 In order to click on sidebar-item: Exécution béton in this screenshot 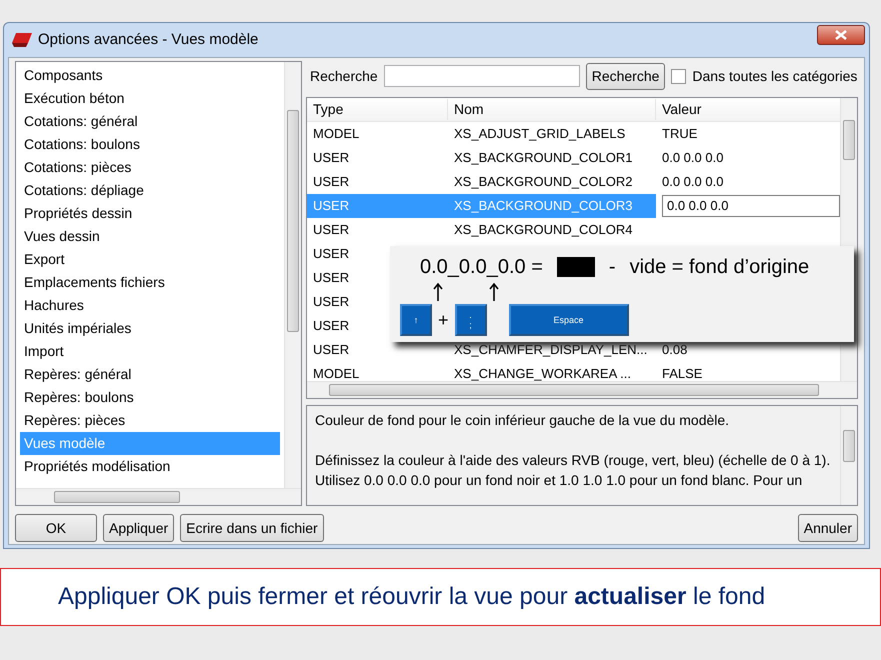, I will do `click(150, 98)`.